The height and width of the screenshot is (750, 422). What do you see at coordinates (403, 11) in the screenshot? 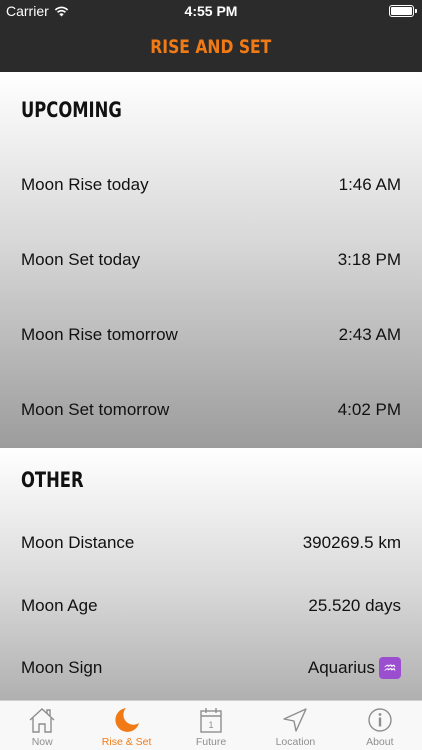
I see `battery-icon` at bounding box center [403, 11].